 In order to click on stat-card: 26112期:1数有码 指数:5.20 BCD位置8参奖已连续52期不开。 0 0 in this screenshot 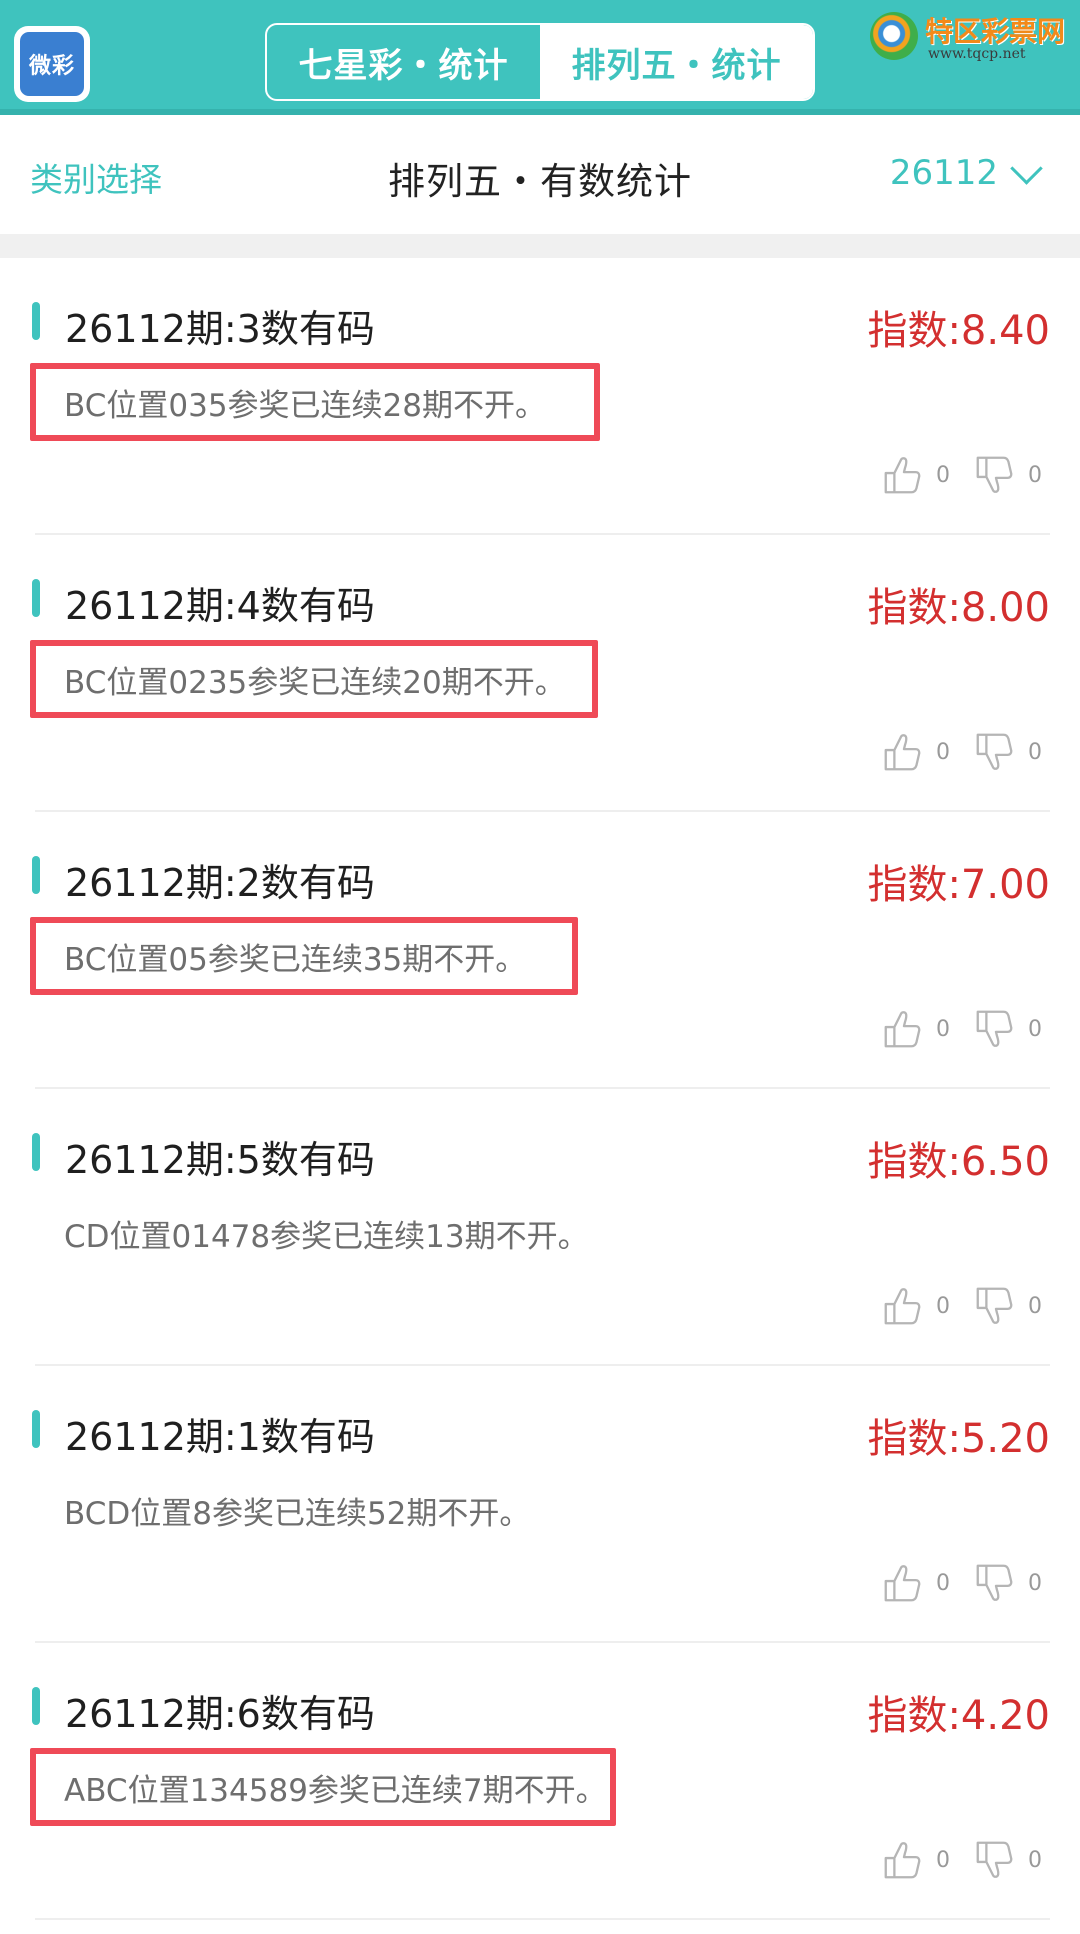, I will do `click(540, 1504)`.